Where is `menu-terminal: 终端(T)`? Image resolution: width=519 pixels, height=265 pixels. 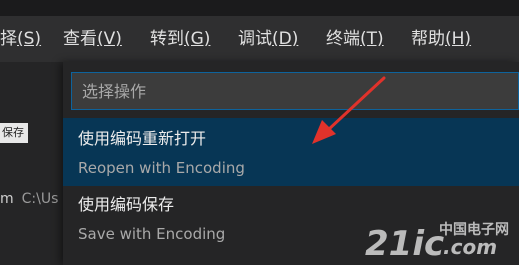 menu-terminal: 终端(T) is located at coordinates (355, 39).